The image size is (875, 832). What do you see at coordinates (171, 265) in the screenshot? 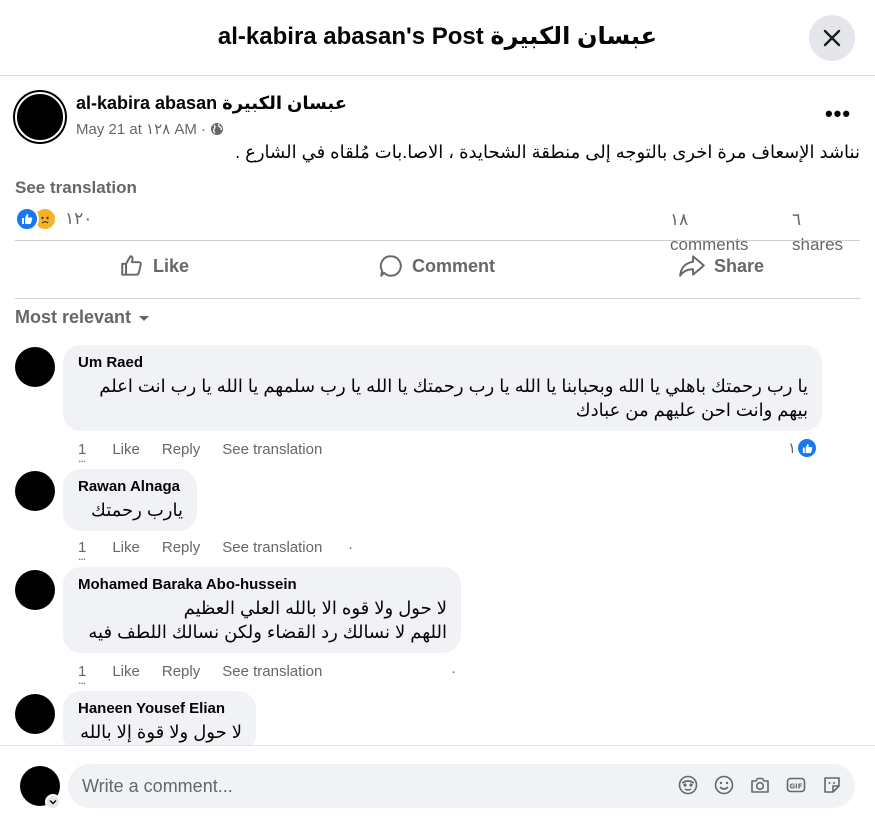
I see `like-button-label: Like` at bounding box center [171, 265].